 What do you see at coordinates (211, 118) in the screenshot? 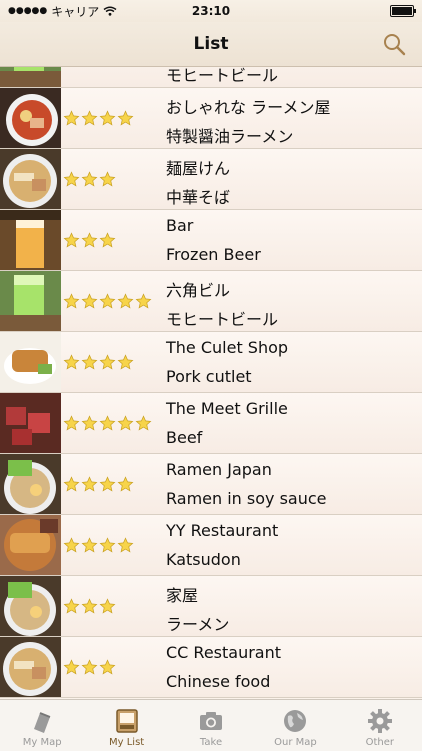
I see `list-item: おしゃれな ラーメン屋 特製醤油ラーメン` at bounding box center [211, 118].